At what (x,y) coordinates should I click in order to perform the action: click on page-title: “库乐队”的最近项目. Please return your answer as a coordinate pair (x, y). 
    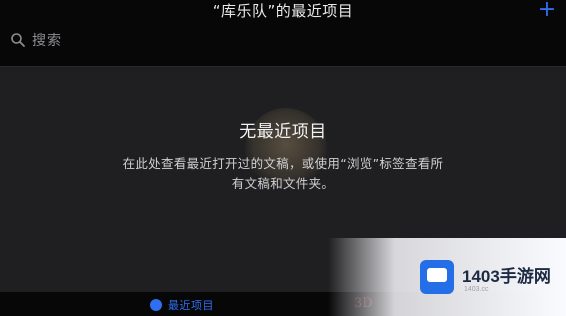
    Looking at the image, I should click on (283, 11).